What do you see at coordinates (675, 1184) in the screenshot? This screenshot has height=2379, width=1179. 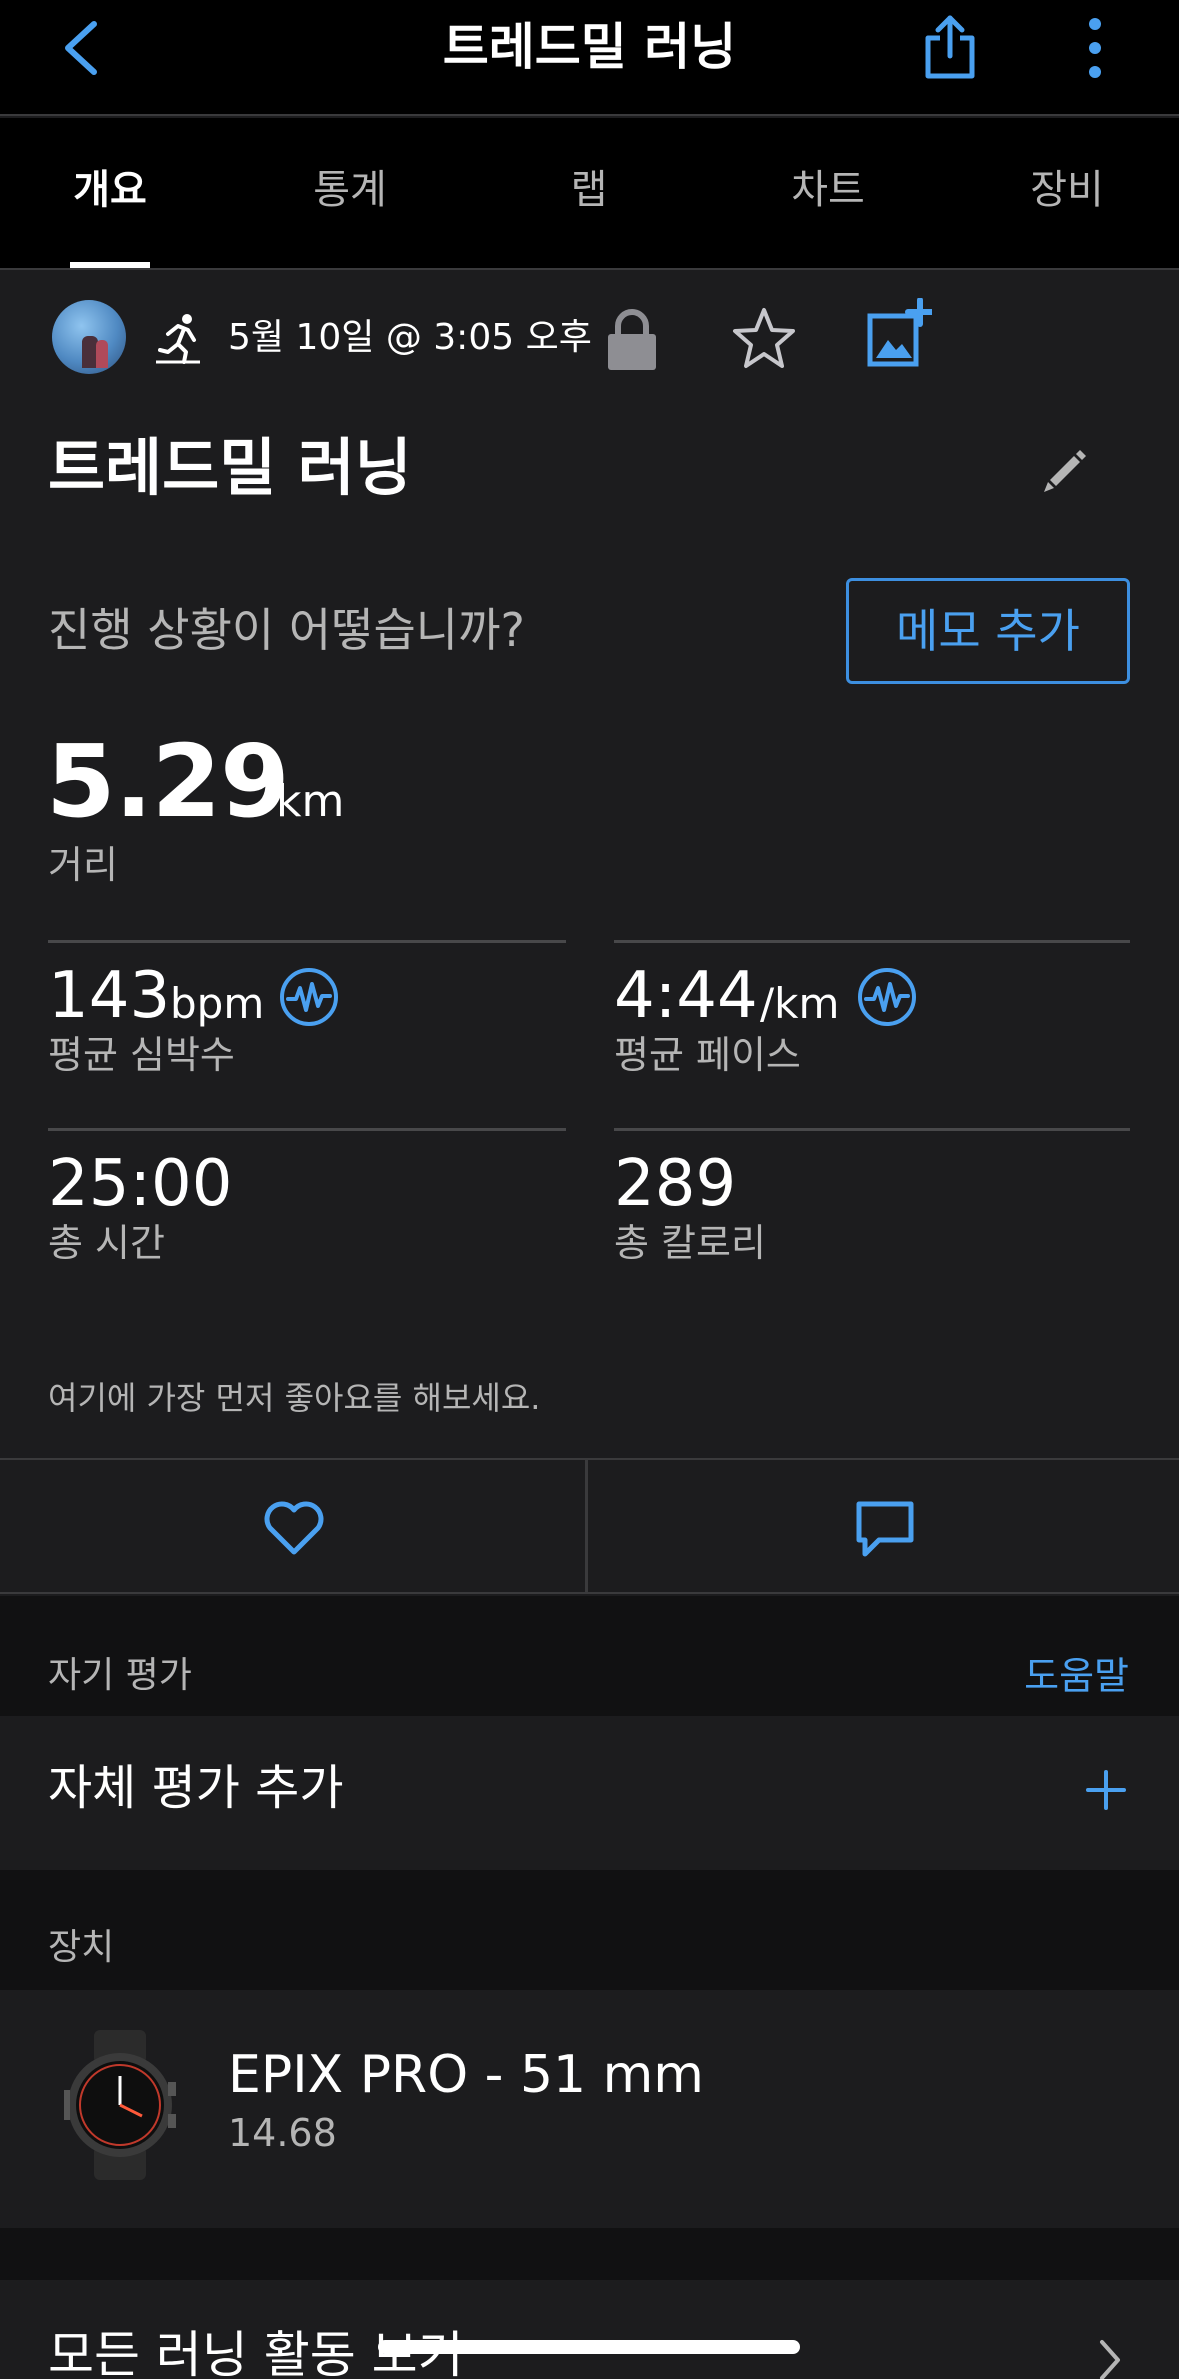 I see `total-calories-value: 289` at bounding box center [675, 1184].